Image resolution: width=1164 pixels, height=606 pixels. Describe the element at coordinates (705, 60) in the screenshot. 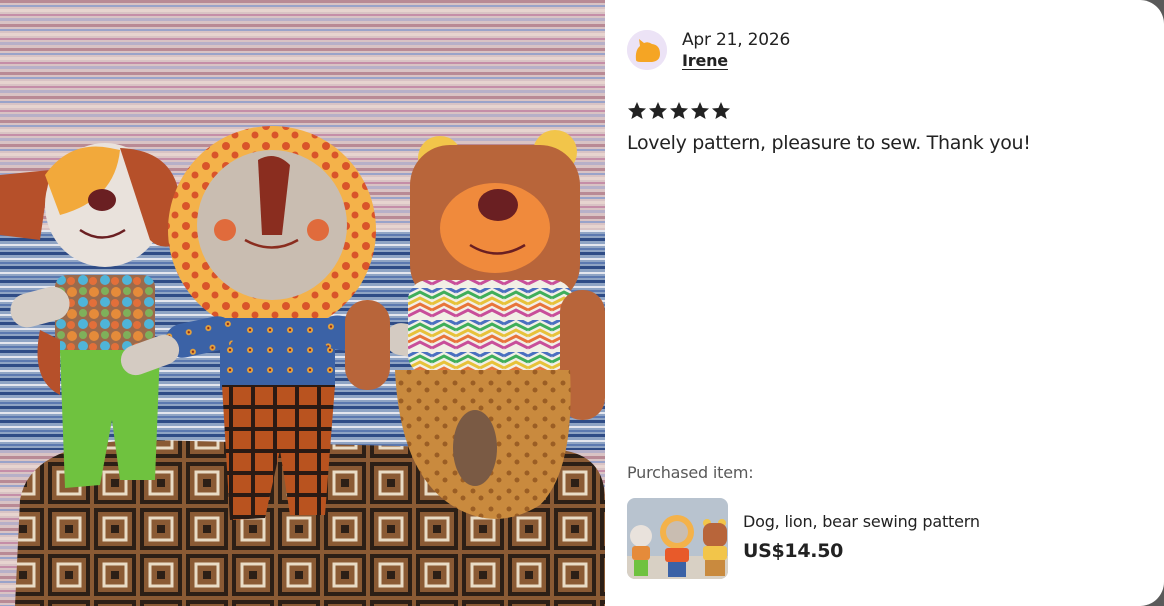

I see `reviewer-name-link: Irene` at that location.